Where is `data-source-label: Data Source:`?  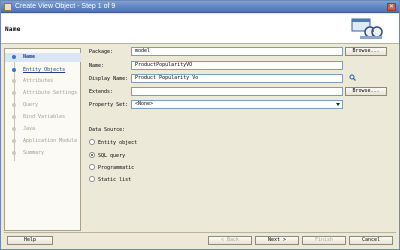
data-source-label: Data Source: is located at coordinates (107, 130).